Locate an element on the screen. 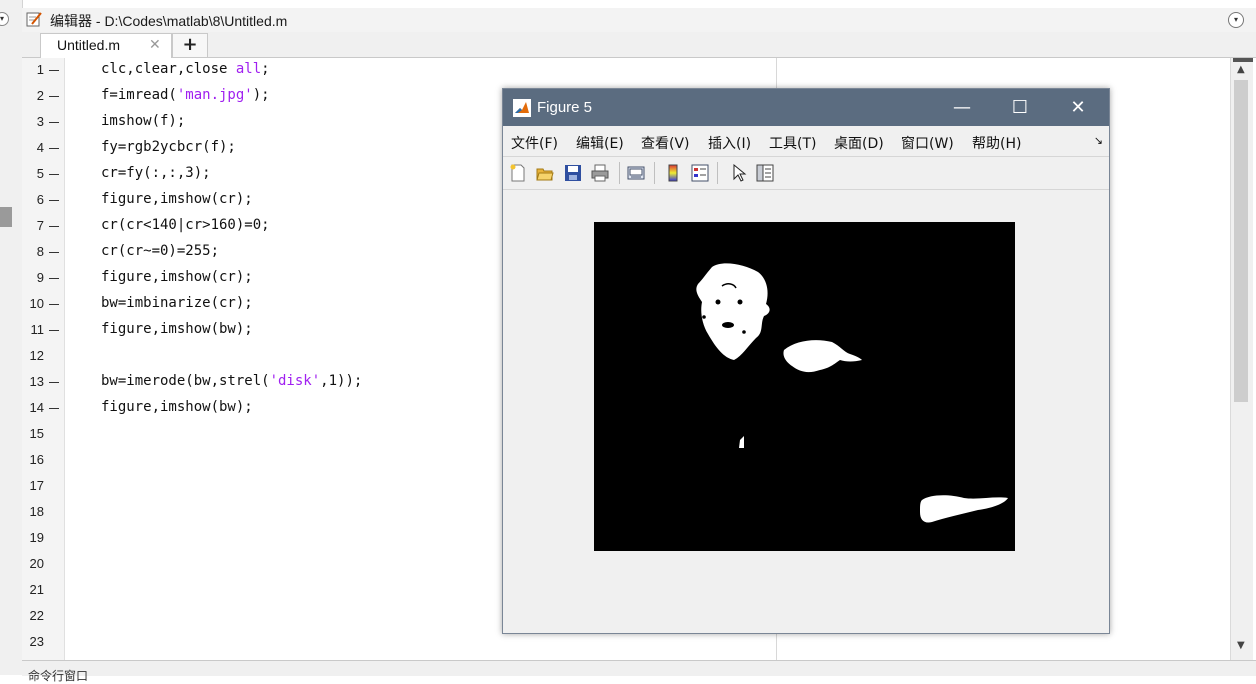 This screenshot has height=684, width=1256. dock-arrow-icon: ↘ is located at coordinates (1098, 140).